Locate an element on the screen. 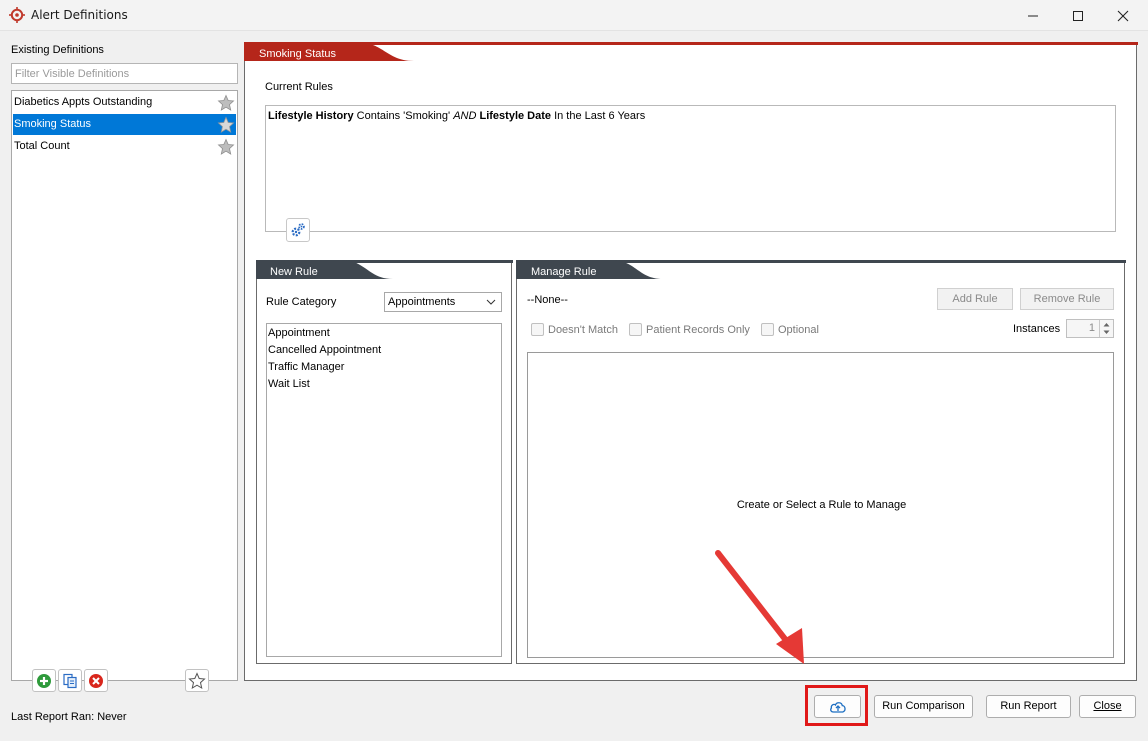 Image resolution: width=1148 pixels, height=741 pixels. up-down-arrows-icon is located at coordinates (1106, 328).